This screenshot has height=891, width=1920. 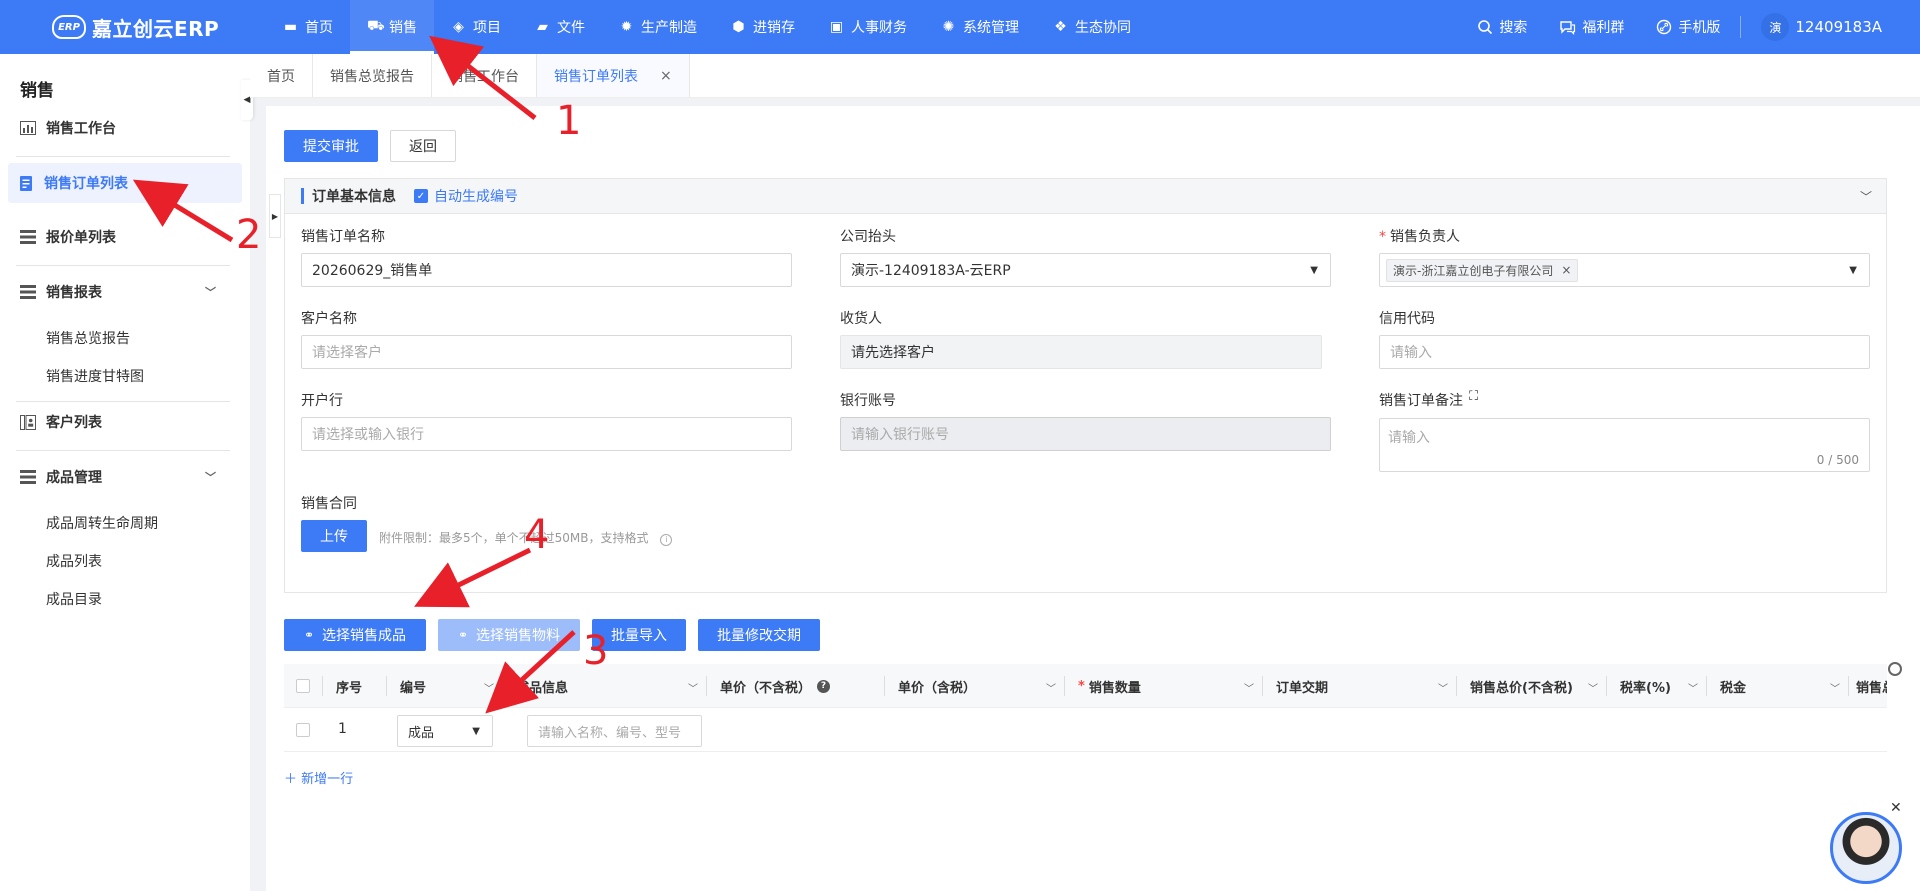 What do you see at coordinates (322, 401) in the screenshot?
I see `bank-label: 开户行` at bounding box center [322, 401].